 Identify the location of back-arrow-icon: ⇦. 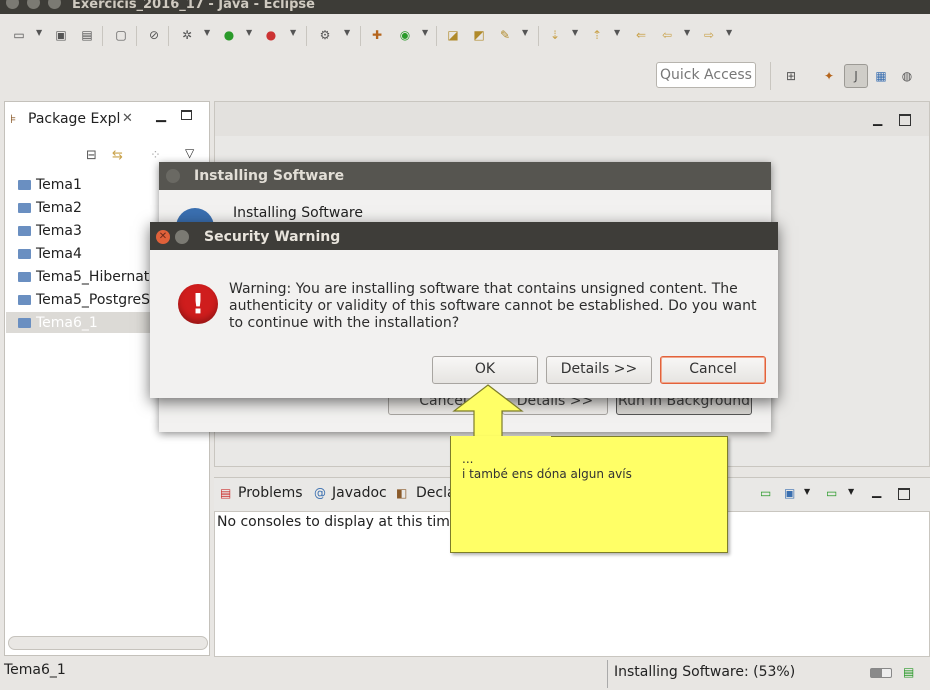
(667, 35).